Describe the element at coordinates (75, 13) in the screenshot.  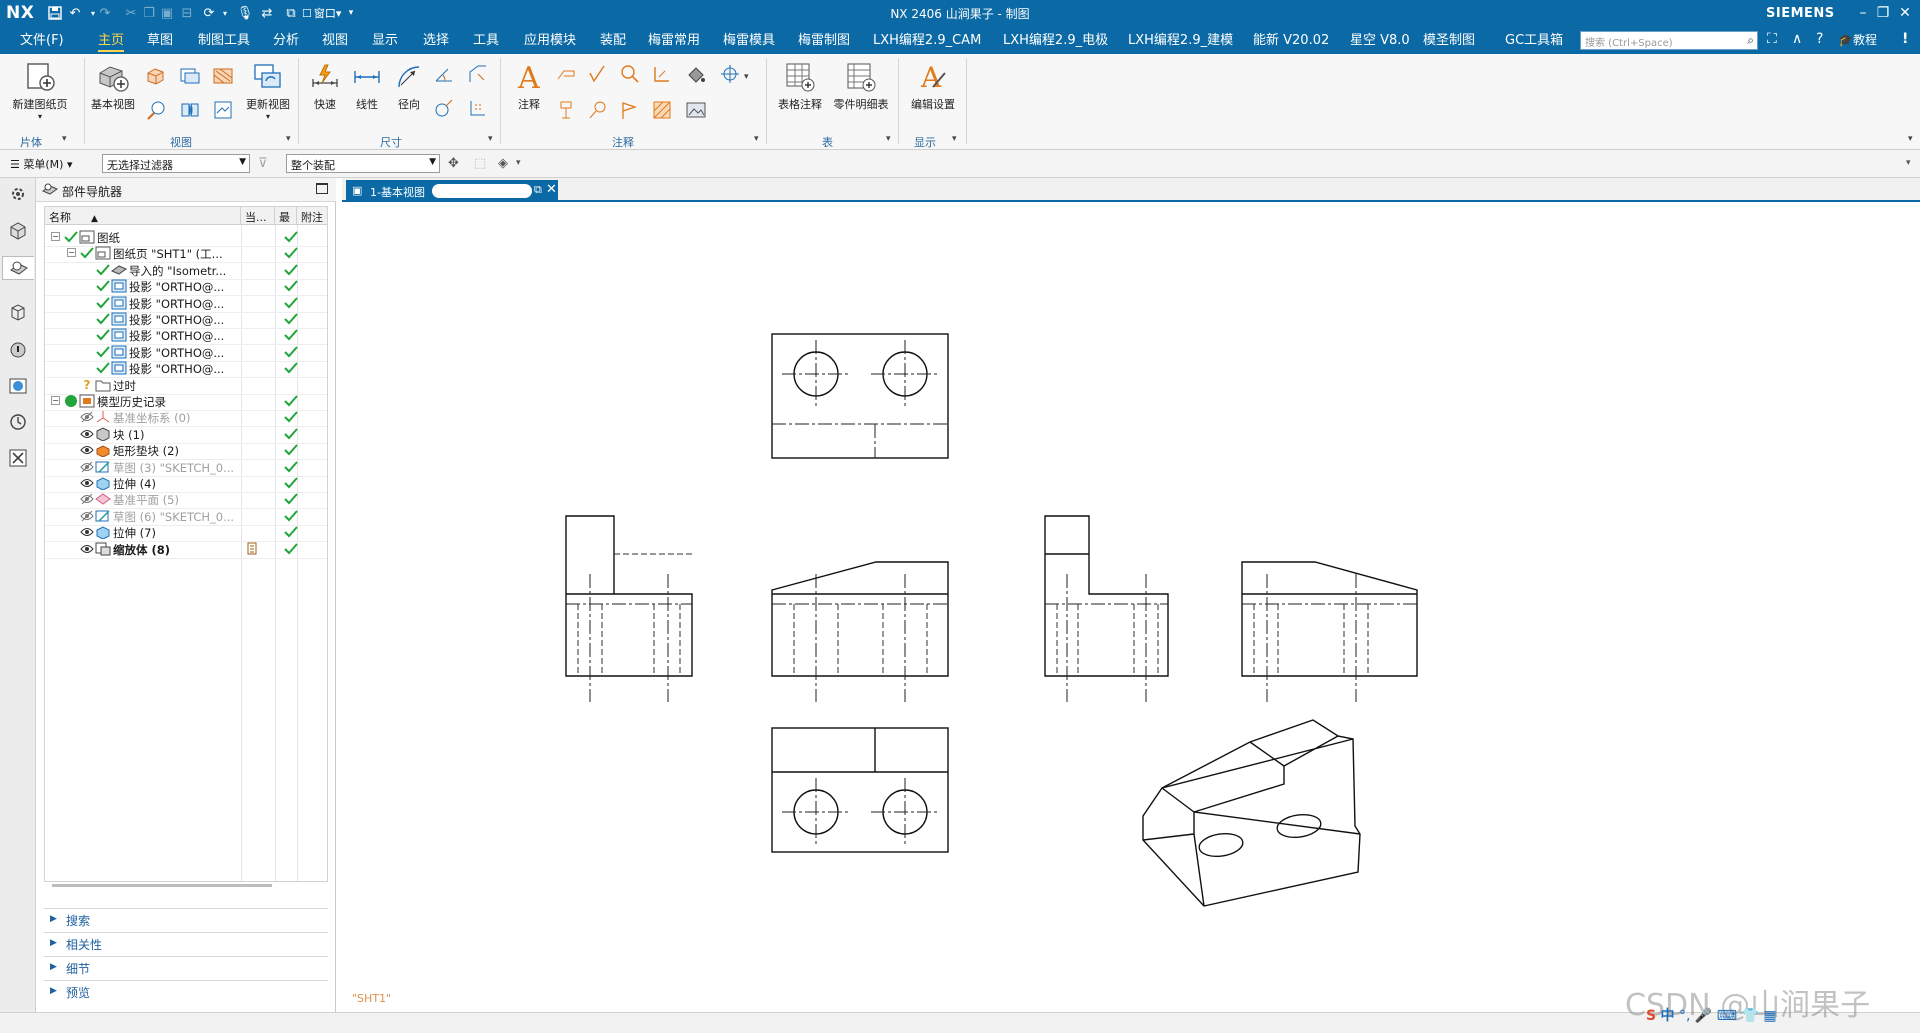
I see `undo-icon: ↶` at that location.